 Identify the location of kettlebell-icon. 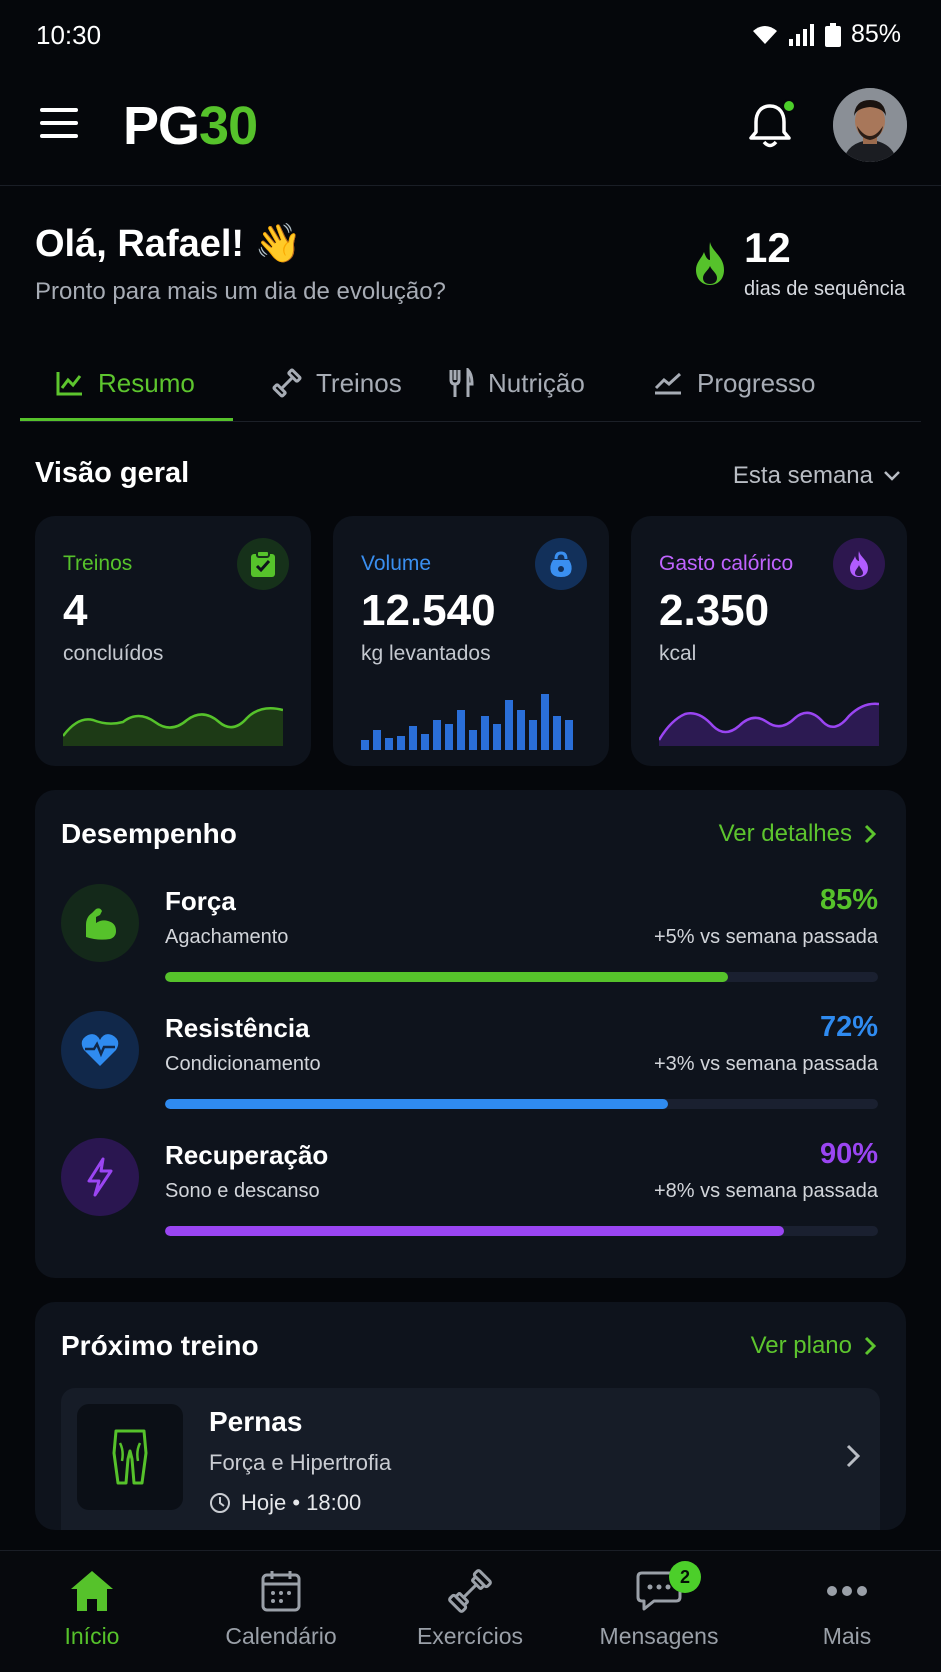
(561, 564).